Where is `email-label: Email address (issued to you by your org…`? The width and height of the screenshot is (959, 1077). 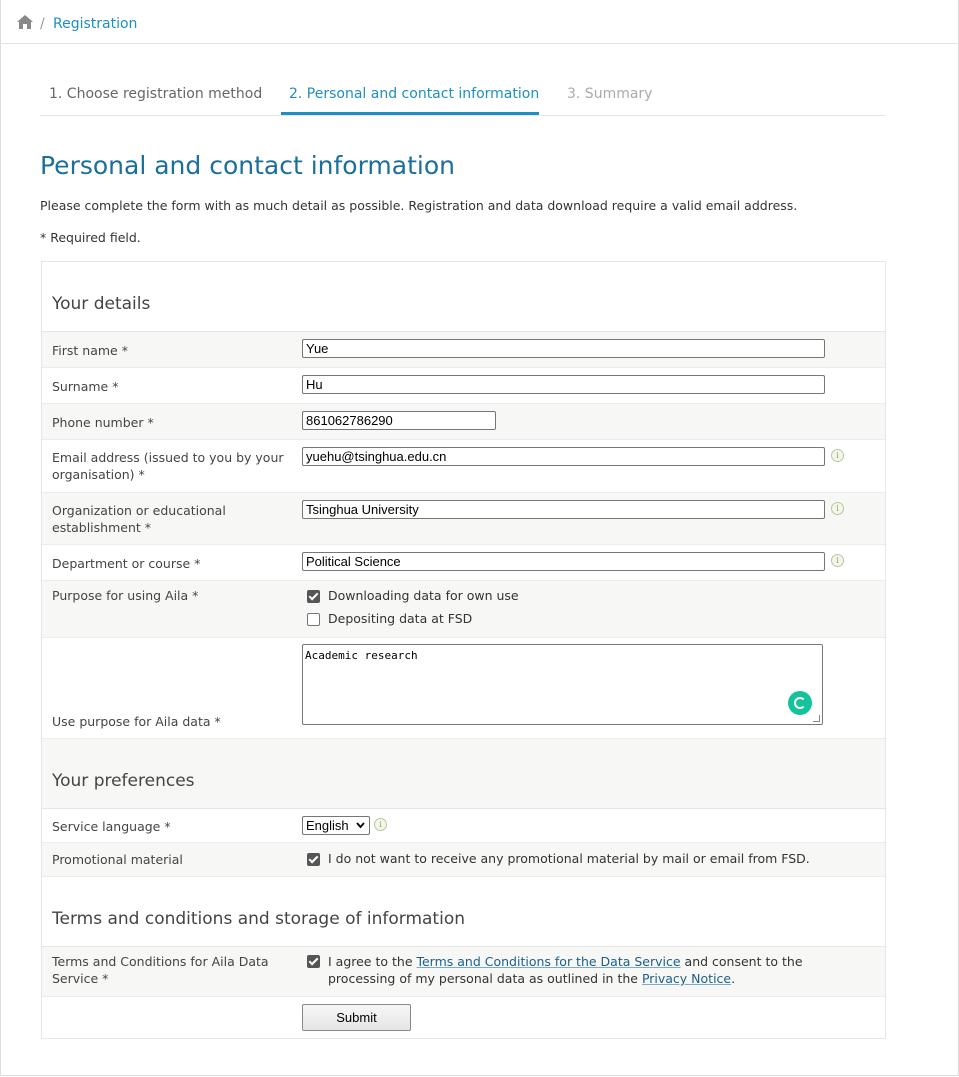 email-label: Email address (issued to you by your org… is located at coordinates (168, 466).